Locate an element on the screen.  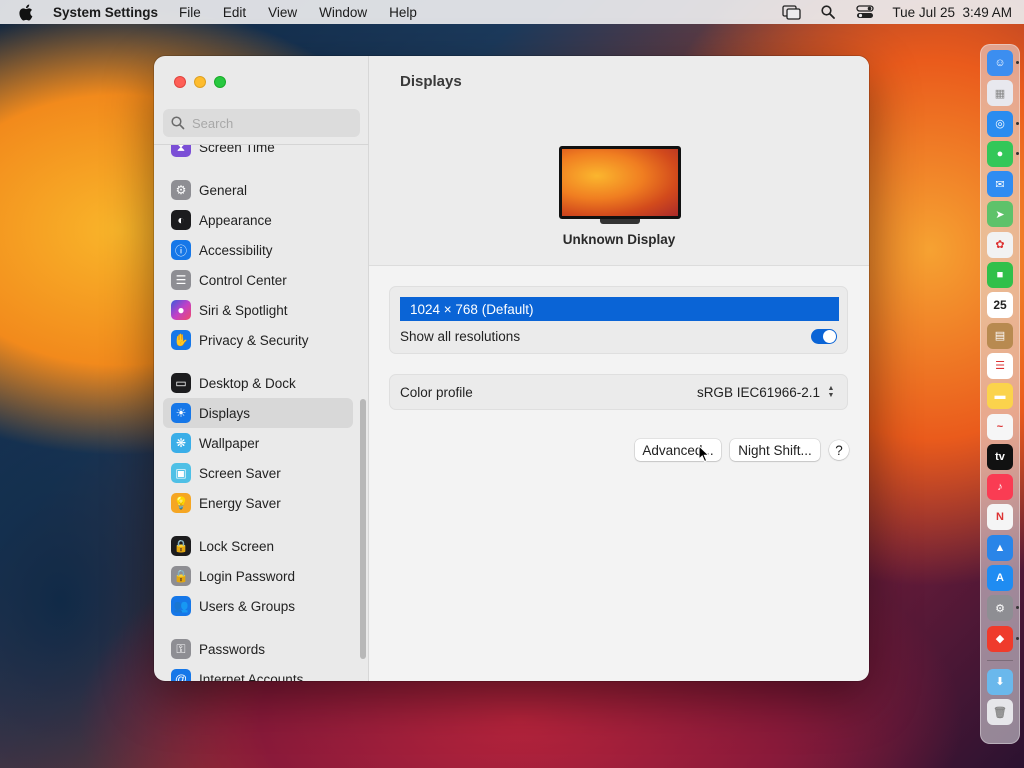
dock-separator is located at coordinates (1000, 660).